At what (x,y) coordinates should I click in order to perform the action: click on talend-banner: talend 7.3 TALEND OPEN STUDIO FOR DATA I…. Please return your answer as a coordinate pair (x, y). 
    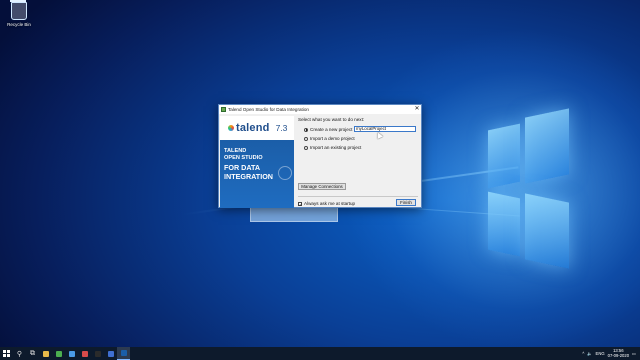
    Looking at the image, I should click on (257, 162).